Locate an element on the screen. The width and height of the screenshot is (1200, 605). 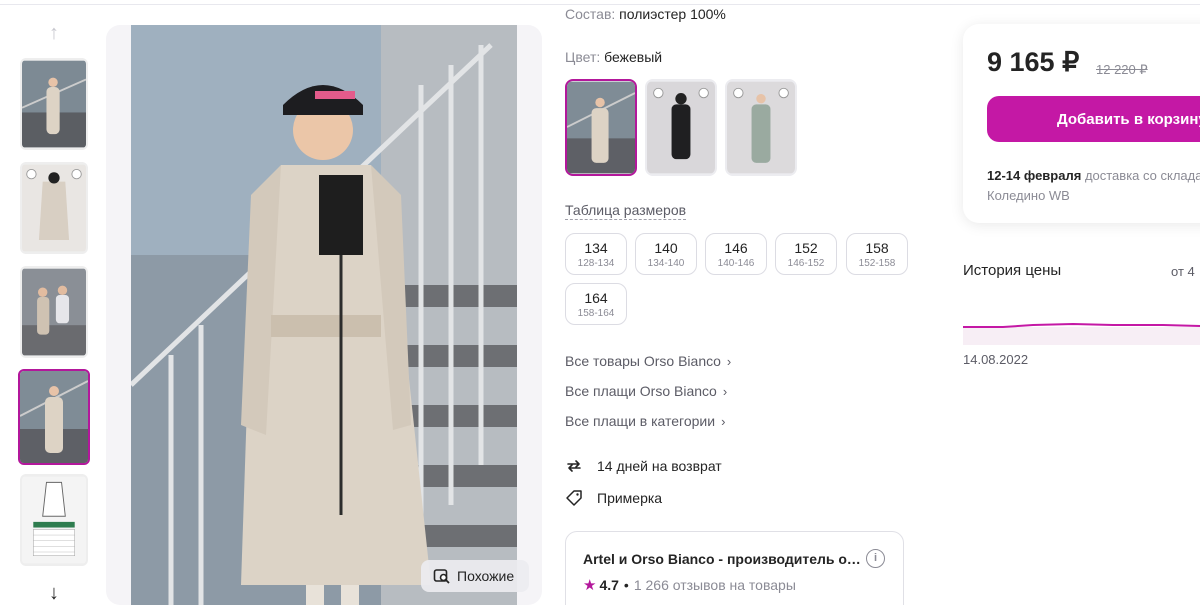
thumbnail-5-size-chart is located at coordinates (54, 520).